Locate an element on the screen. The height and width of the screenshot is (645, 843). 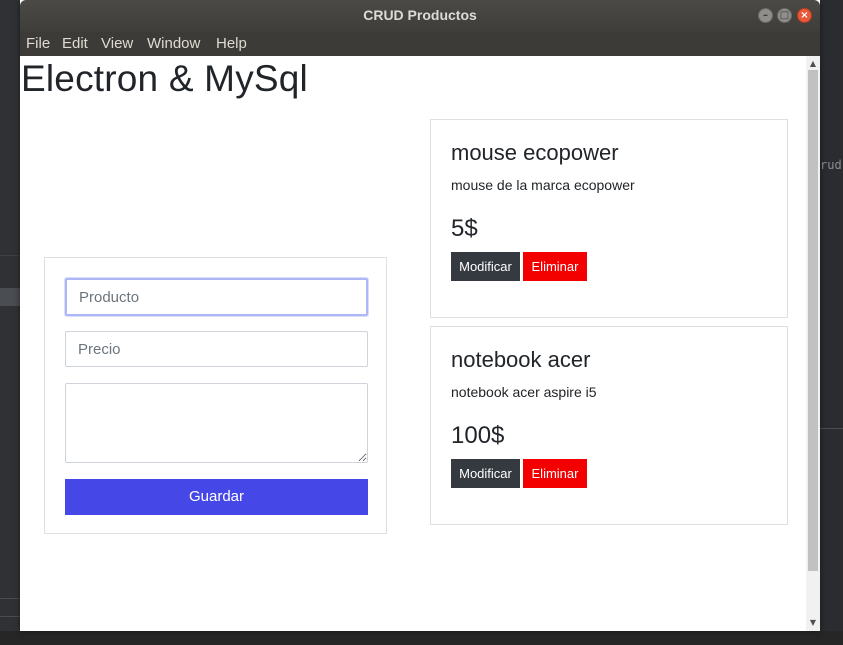
producto-input is located at coordinates (216, 297).